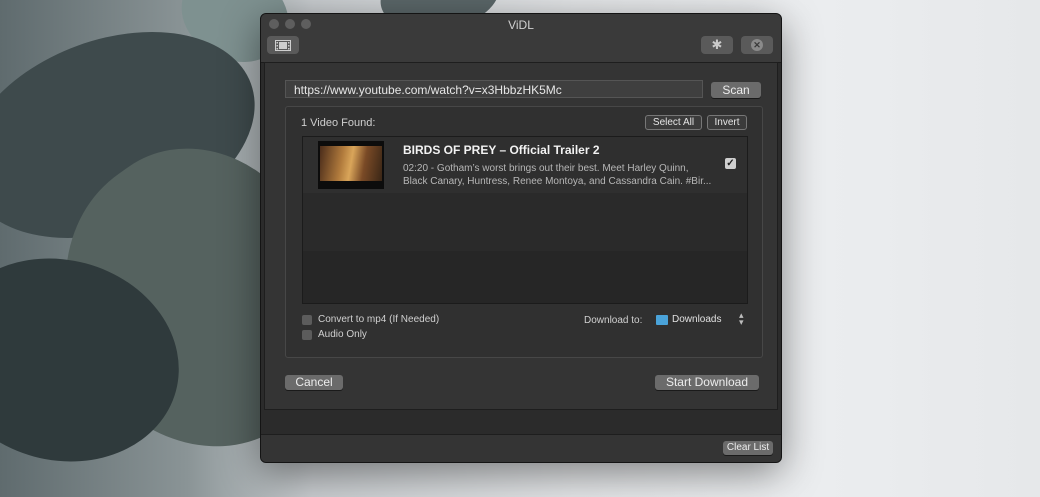  What do you see at coordinates (307, 319) in the screenshot?
I see `convert-mp4-checkbox` at bounding box center [307, 319].